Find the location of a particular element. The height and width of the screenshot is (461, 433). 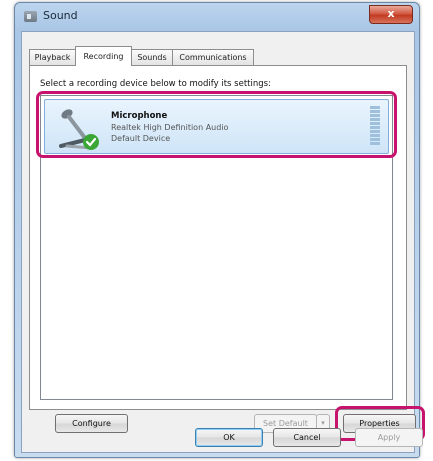

window-title: Sound is located at coordinates (60, 15).